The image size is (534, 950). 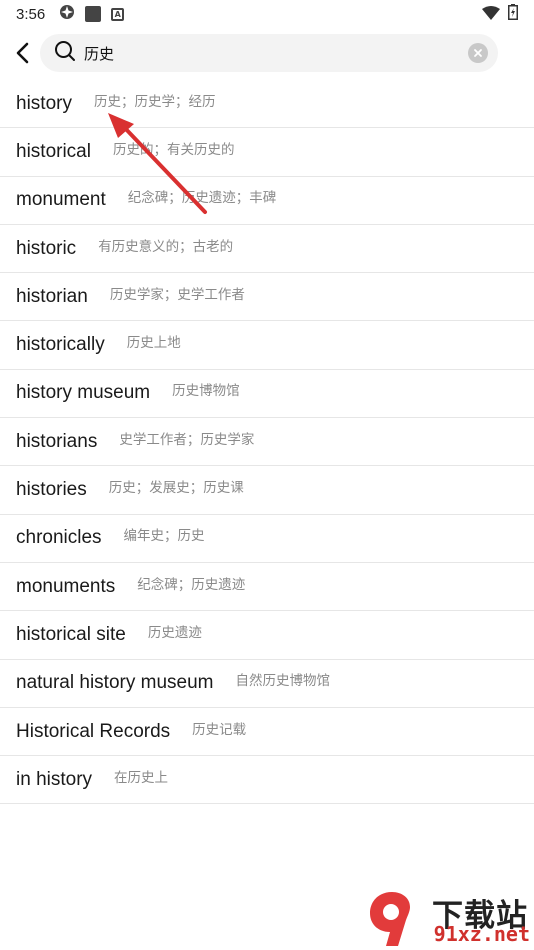 I want to click on result-item: histories 历史；发展史；历史课, so click(x=267, y=490).